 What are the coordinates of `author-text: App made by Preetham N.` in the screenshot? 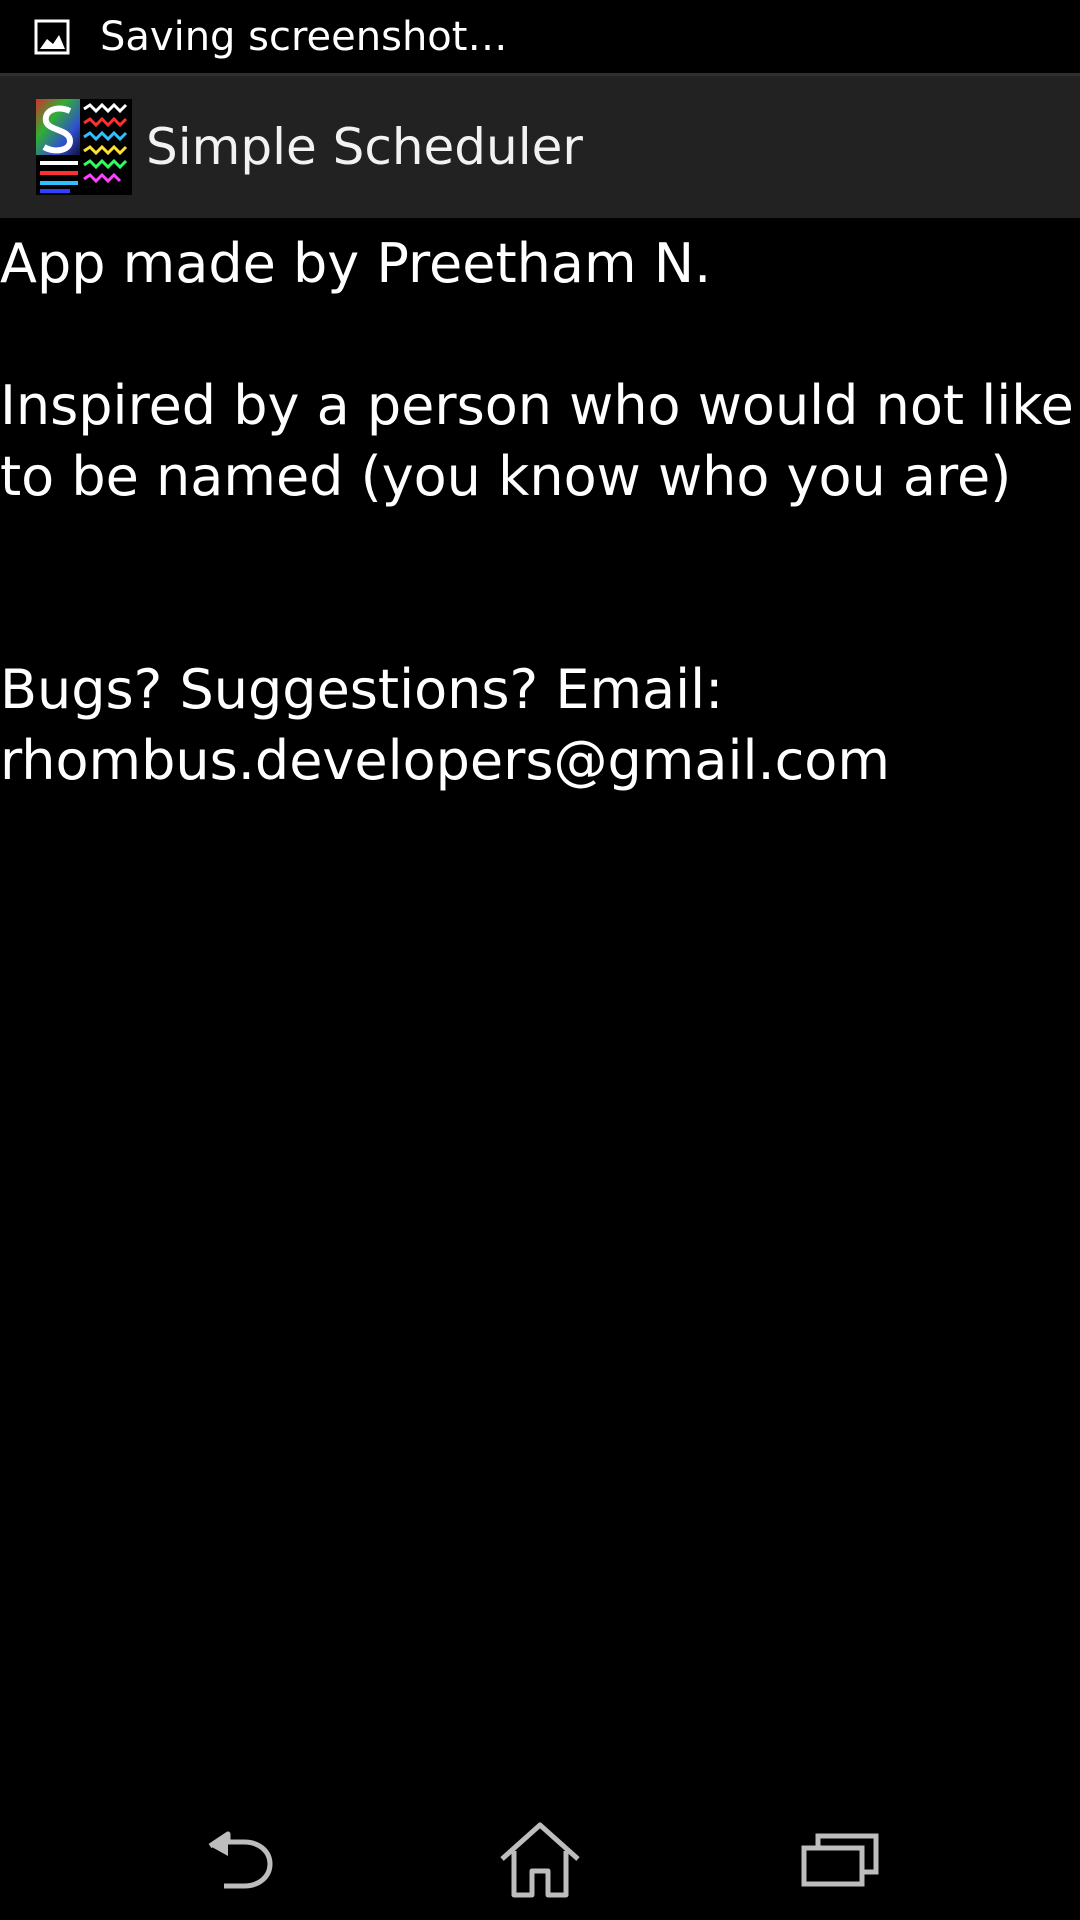 It's located at (356, 263).